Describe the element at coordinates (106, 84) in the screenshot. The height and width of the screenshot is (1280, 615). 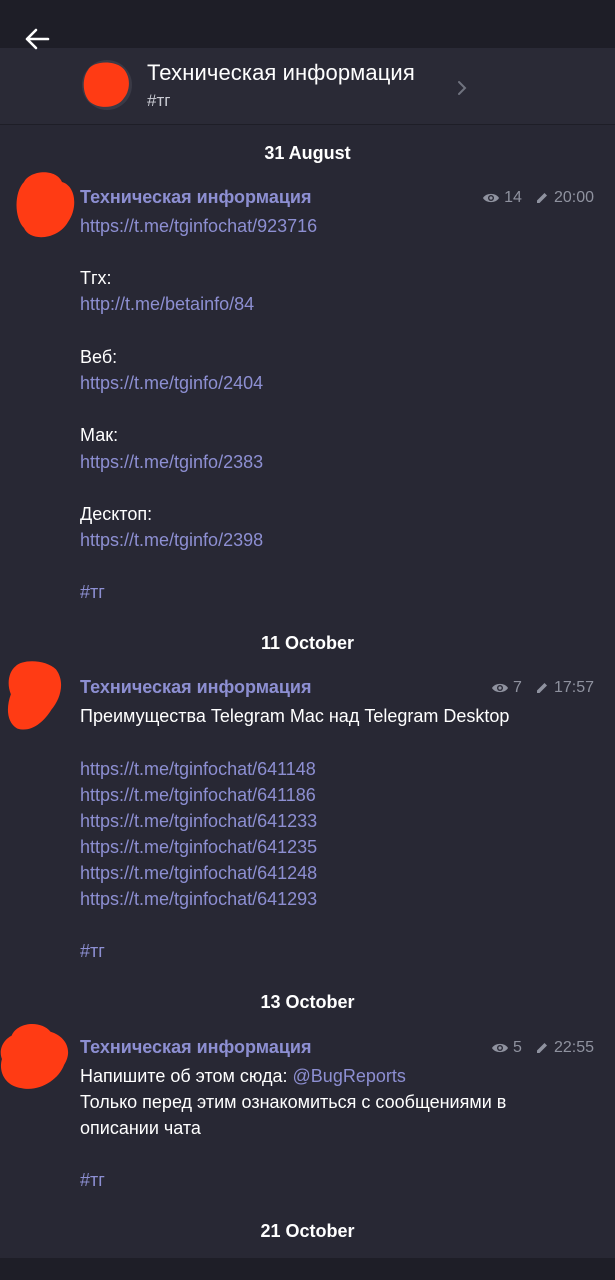
I see `channel-avatar-redacted` at that location.